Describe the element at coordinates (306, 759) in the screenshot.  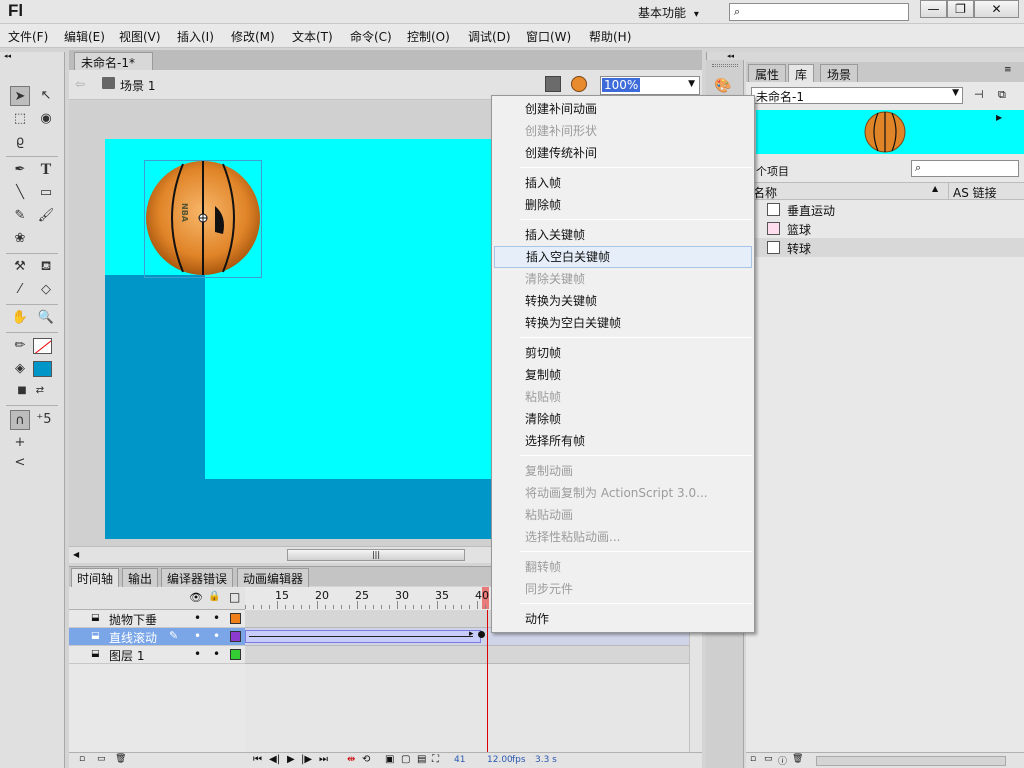
I see `next-frame-icon: |▶` at that location.